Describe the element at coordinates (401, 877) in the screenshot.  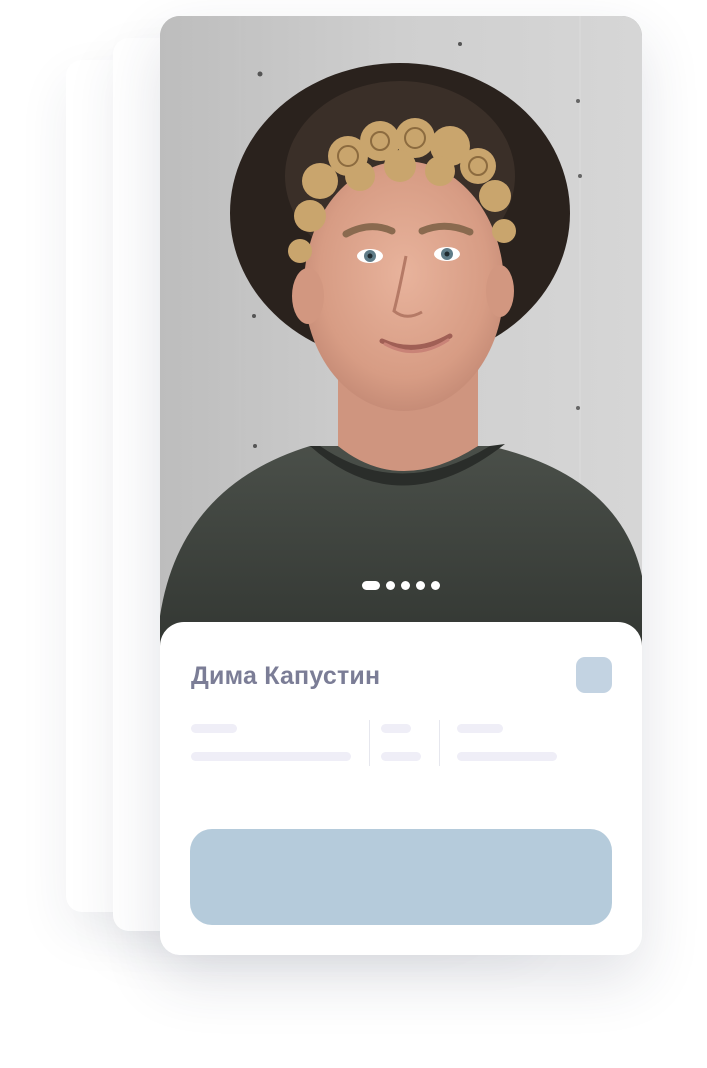
I see `primary-action-button` at that location.